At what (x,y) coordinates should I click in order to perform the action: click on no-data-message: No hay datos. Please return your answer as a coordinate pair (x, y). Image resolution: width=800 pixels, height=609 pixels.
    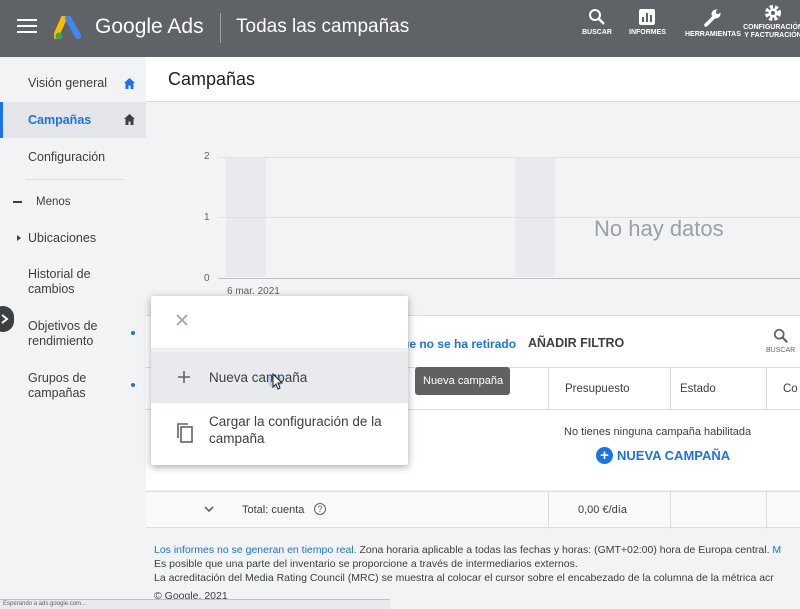
    Looking at the image, I should click on (659, 228).